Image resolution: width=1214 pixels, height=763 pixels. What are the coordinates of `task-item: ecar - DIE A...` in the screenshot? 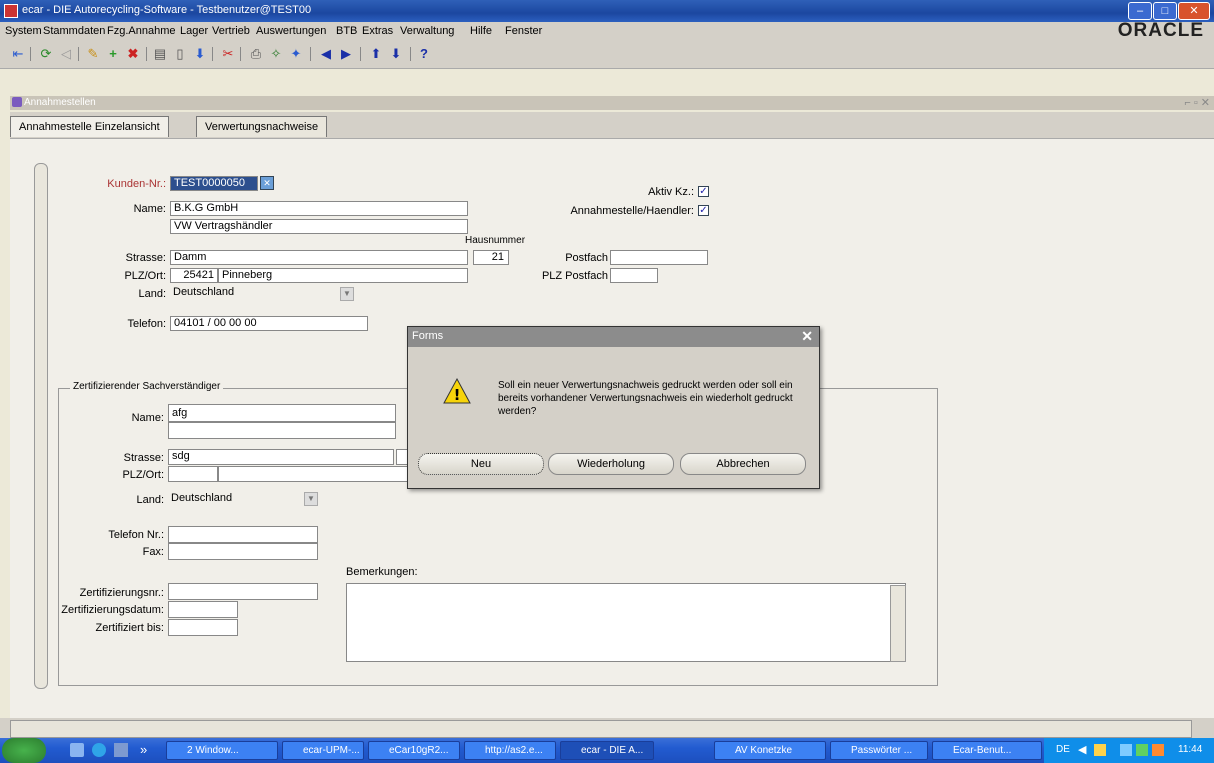 It's located at (607, 750).